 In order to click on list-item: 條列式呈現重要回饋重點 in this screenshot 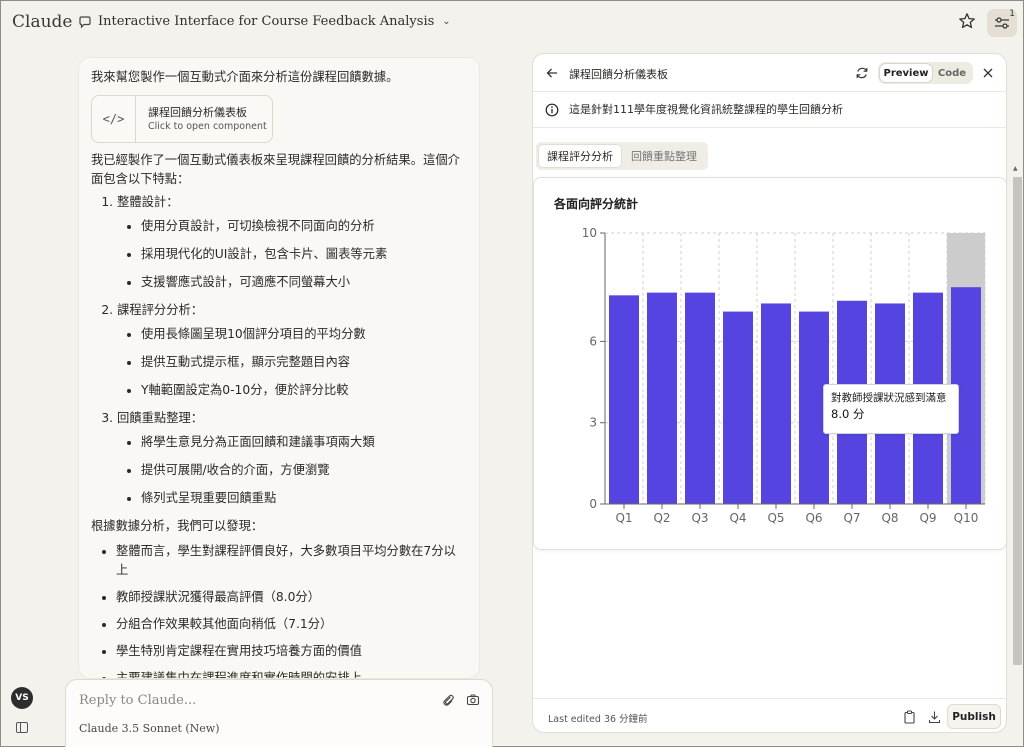, I will do `click(304, 498)`.